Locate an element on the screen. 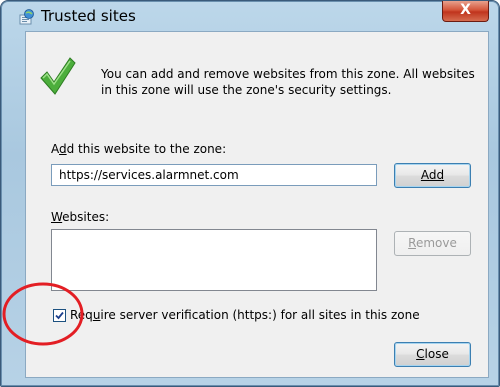  add-website-label: Add this website to the zone: is located at coordinates (139, 149).